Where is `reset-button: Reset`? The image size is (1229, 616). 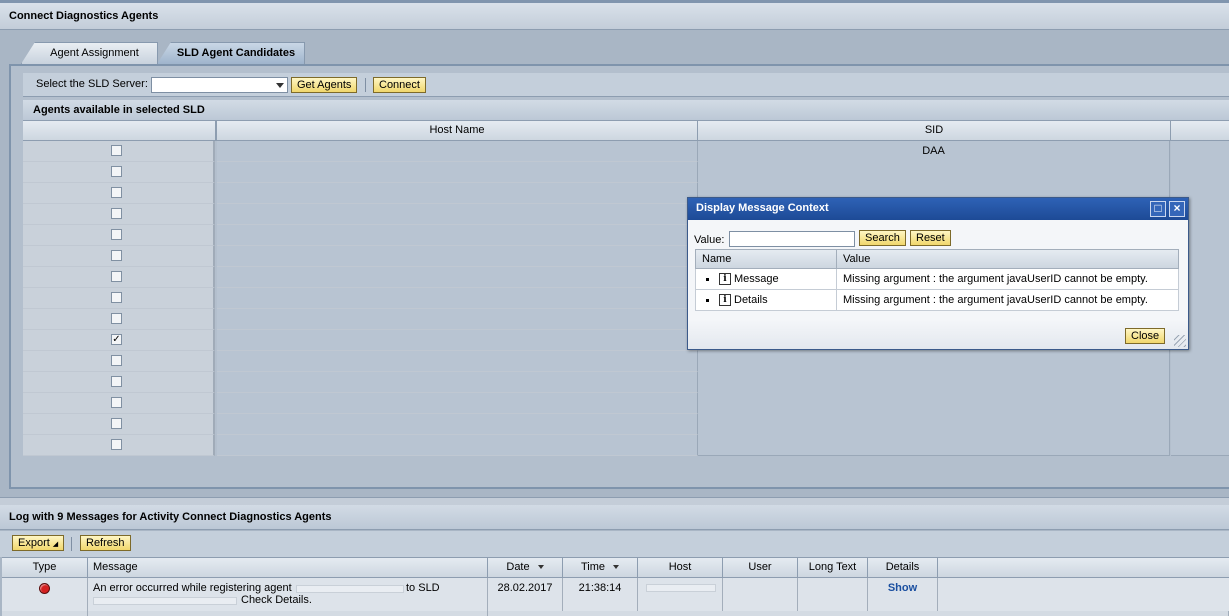 reset-button: Reset is located at coordinates (930, 238).